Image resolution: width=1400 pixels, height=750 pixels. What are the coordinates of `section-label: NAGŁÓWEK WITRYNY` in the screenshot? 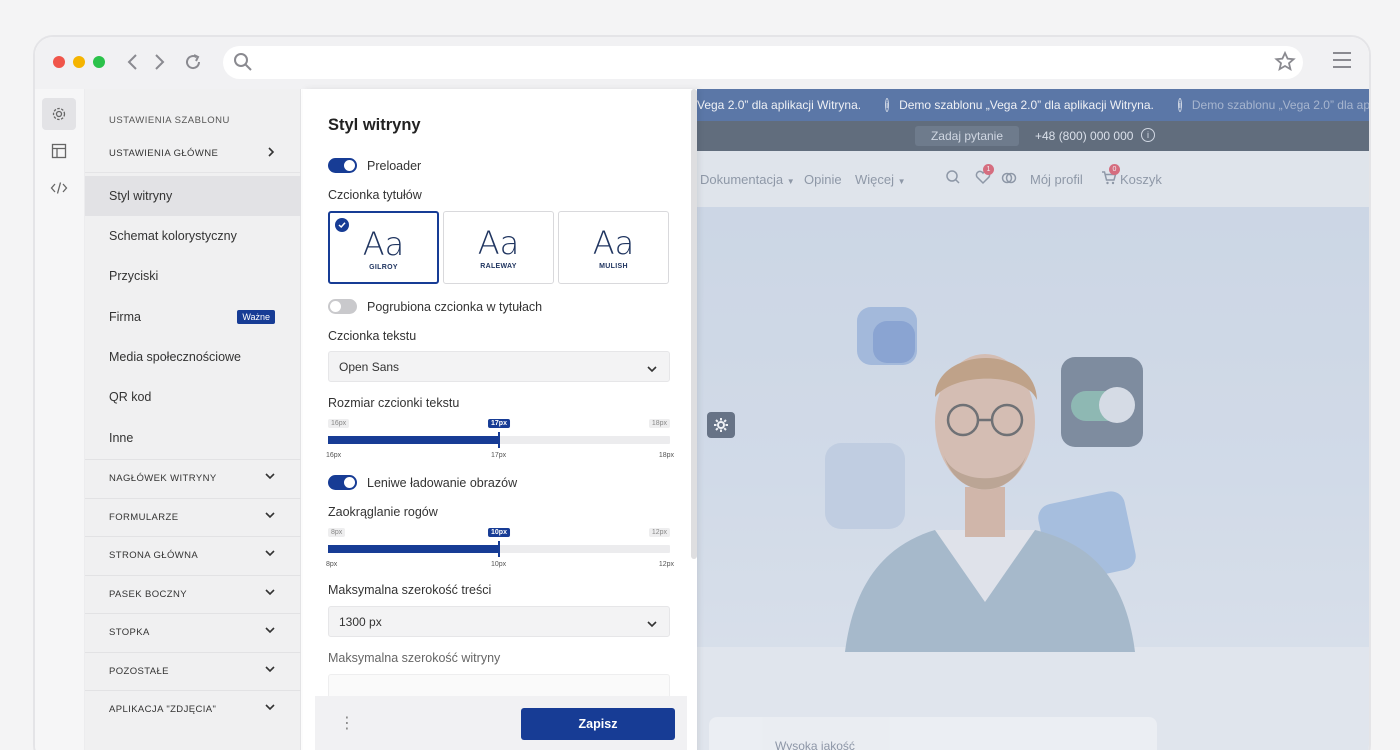 It's located at (163, 479).